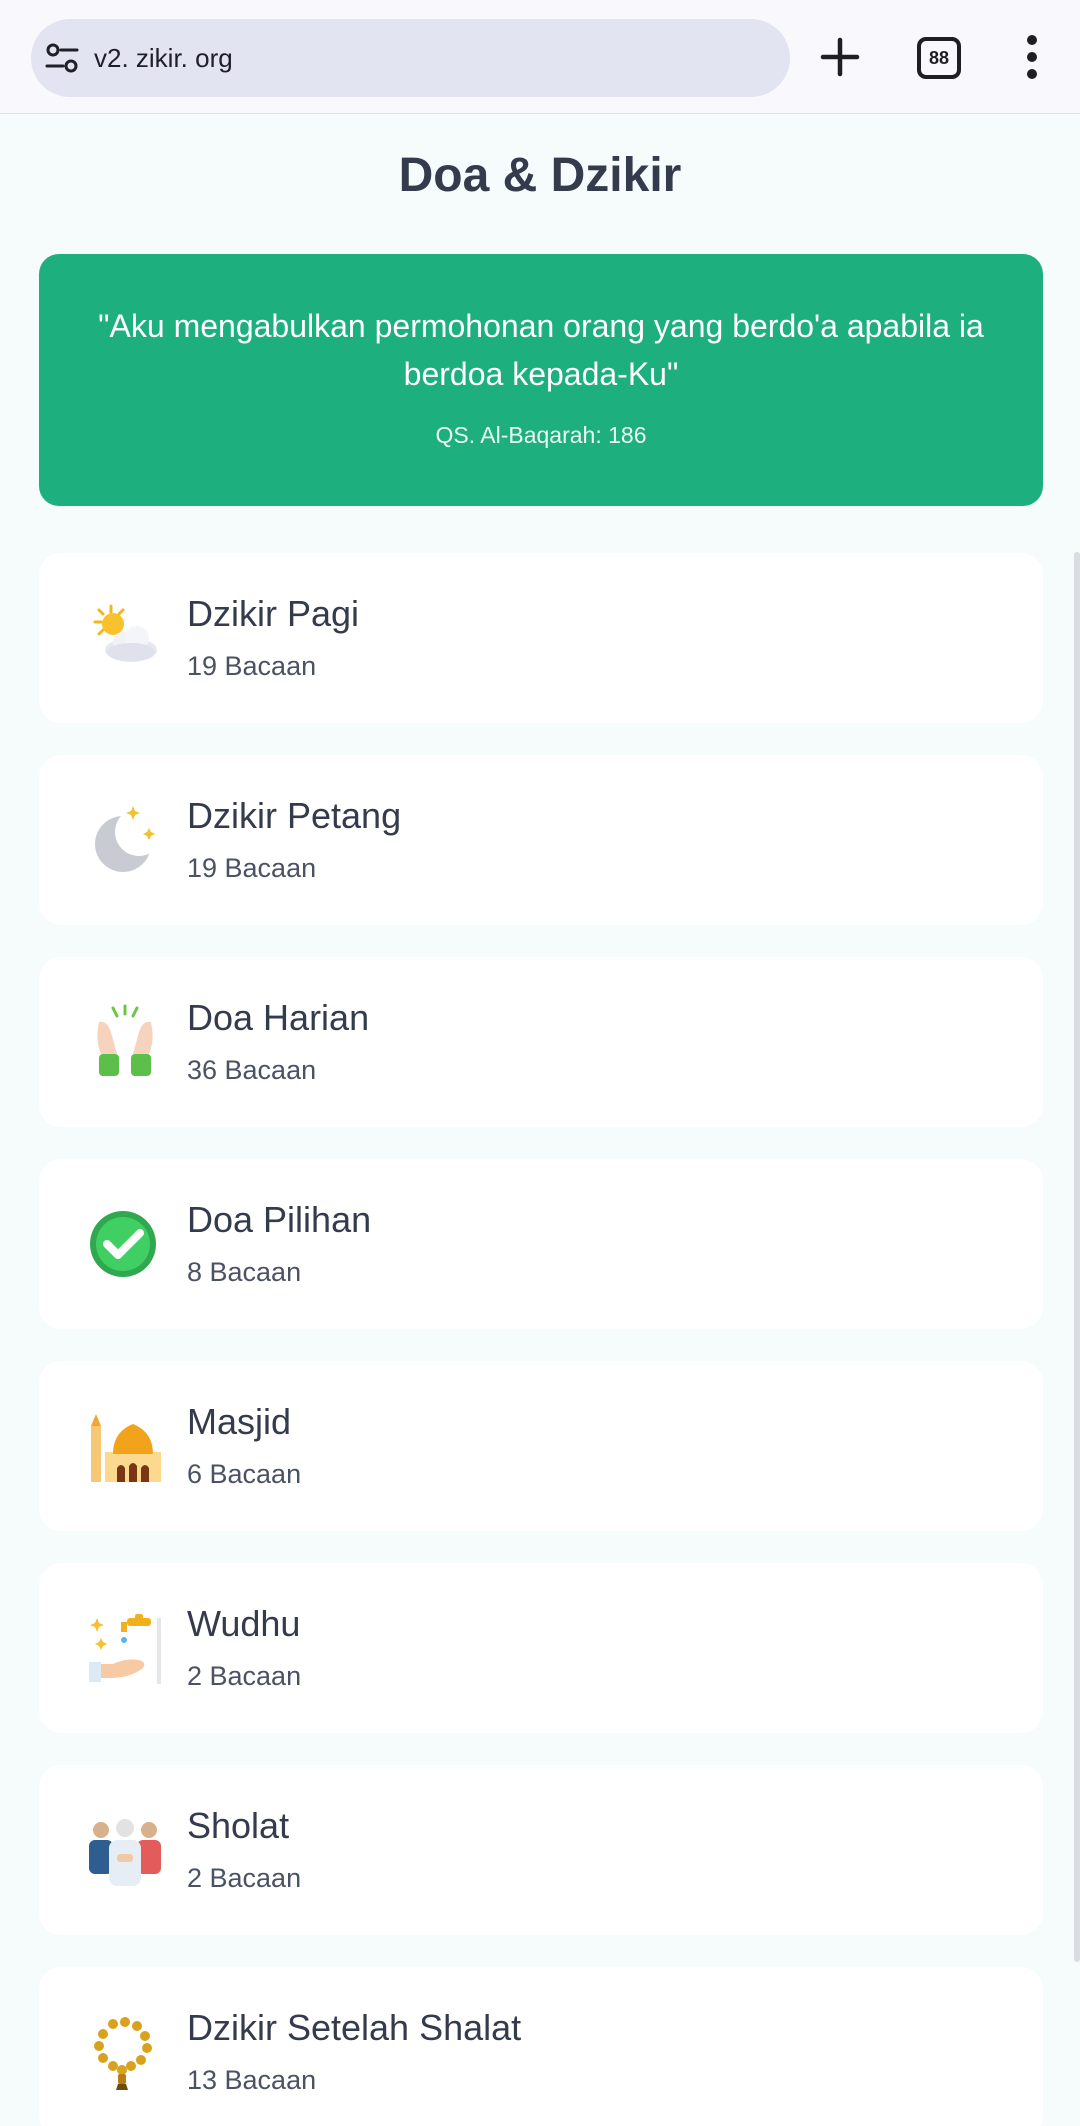 The image size is (1080, 2126). I want to click on item-title: Masjid, so click(239, 1421).